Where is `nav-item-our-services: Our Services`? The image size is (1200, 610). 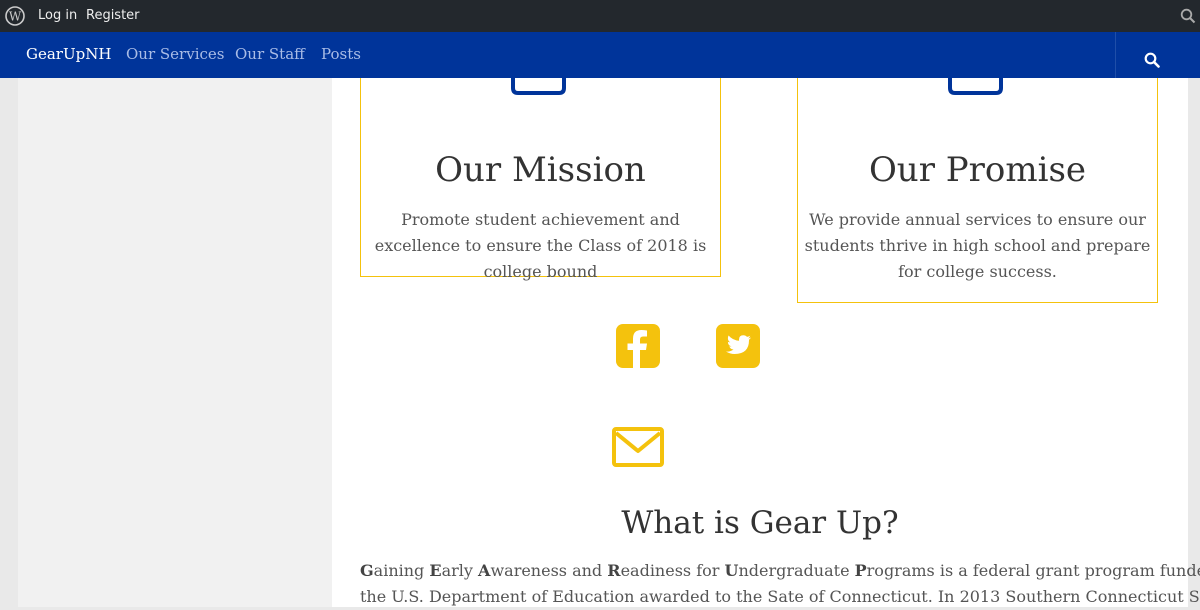
nav-item-our-services: Our Services is located at coordinates (175, 54).